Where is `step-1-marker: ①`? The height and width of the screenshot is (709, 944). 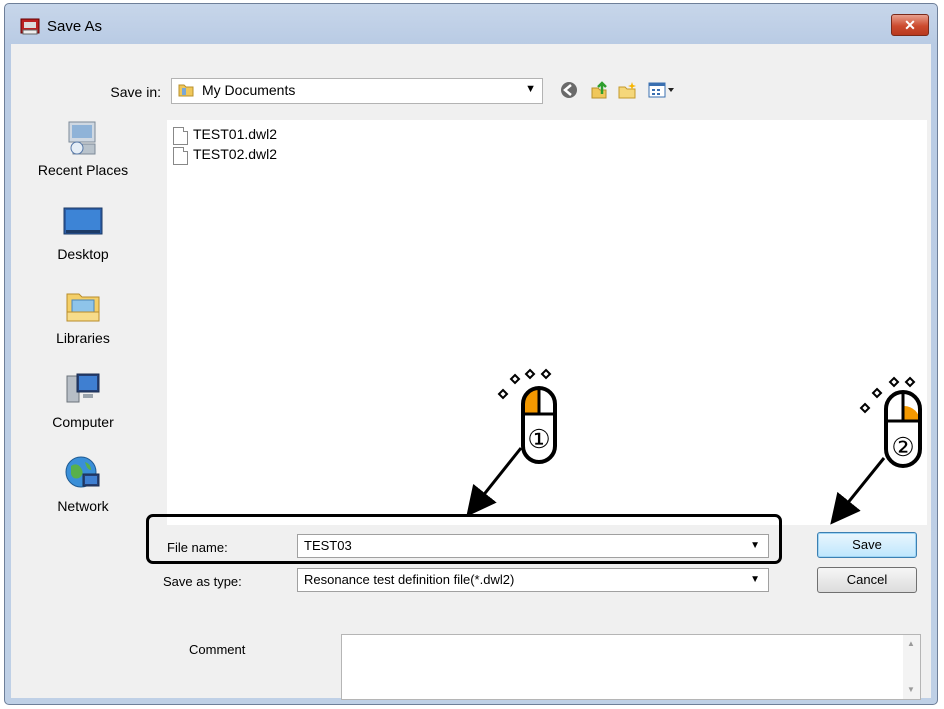
step-1-marker: ① is located at coordinates (538, 439).